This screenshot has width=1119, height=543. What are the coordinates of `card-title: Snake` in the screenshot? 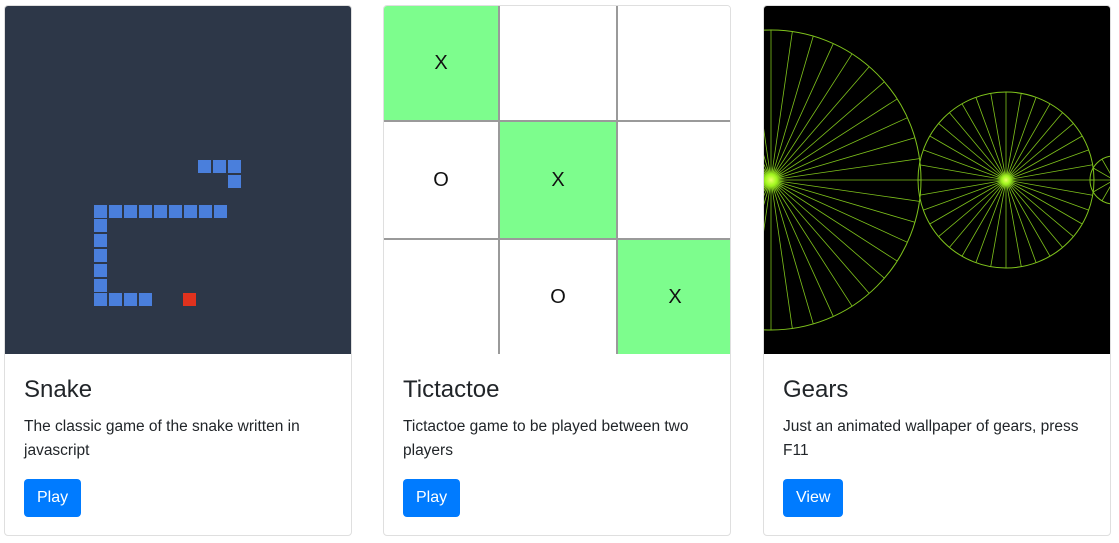 It's located at (58, 389).